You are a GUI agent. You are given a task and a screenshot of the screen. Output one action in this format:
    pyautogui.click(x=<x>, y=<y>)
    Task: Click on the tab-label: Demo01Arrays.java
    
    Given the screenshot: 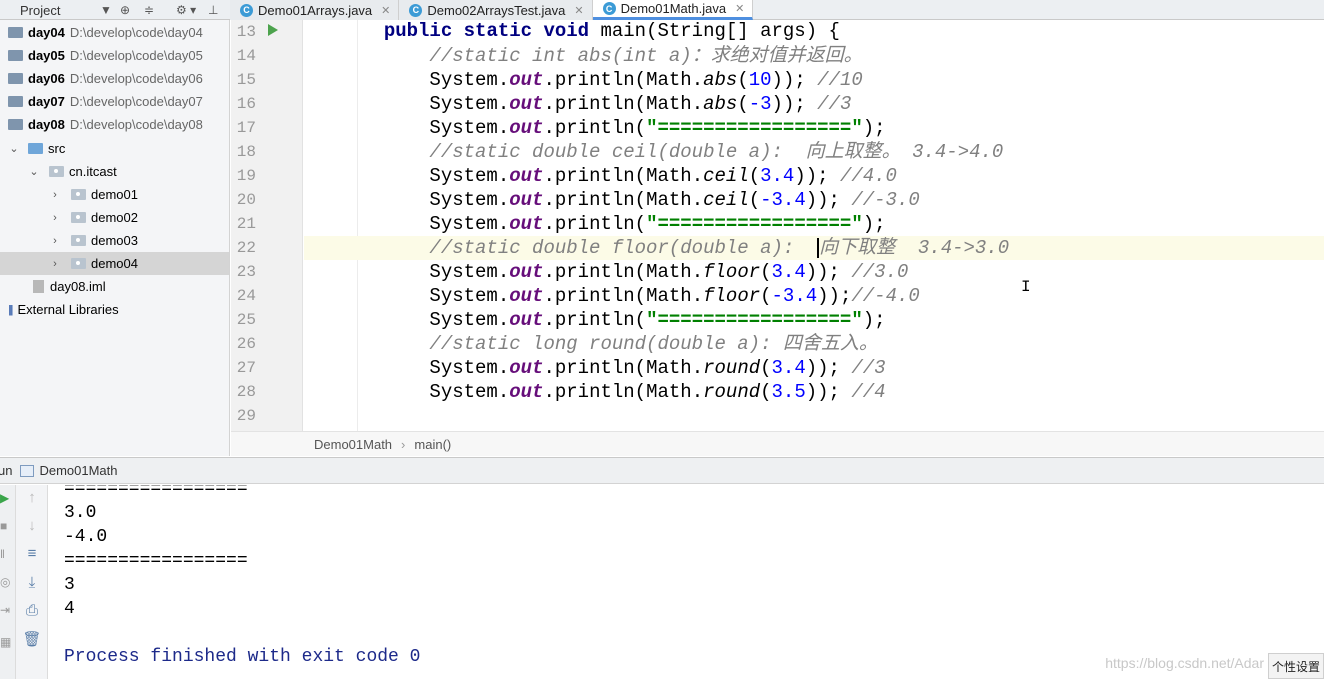 What is the action you would take?
    pyautogui.click(x=315, y=10)
    